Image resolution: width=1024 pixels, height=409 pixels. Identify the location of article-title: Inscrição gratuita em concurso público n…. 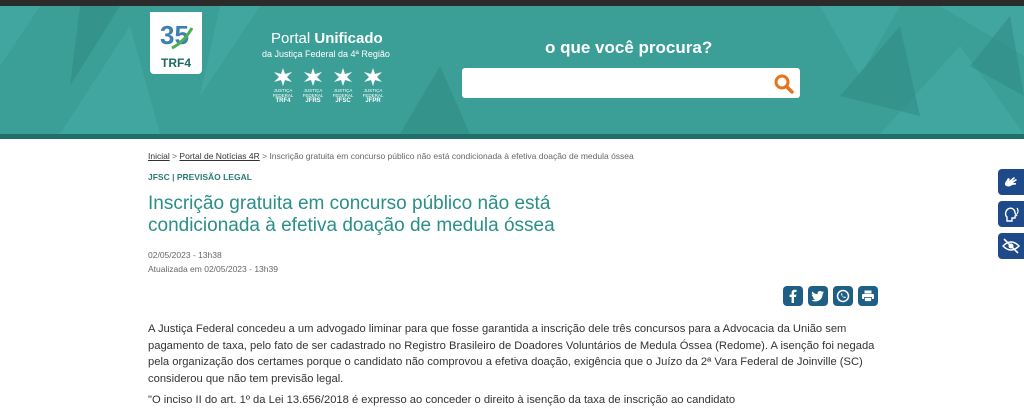
(351, 214).